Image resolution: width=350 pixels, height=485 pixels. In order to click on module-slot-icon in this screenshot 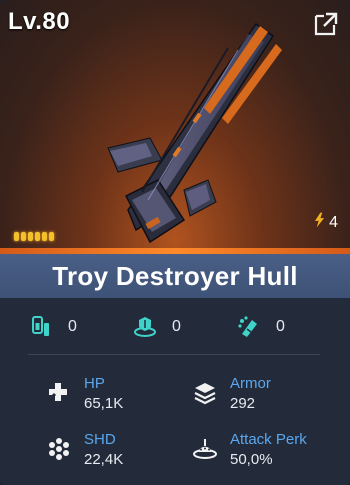, I will do `click(40, 326)`.